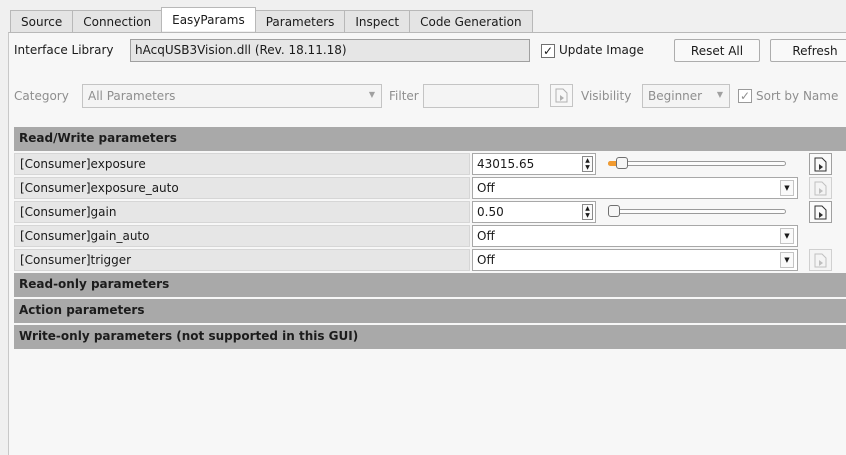 The width and height of the screenshot is (846, 455). I want to click on exposure-value: 43015.65, so click(506, 164).